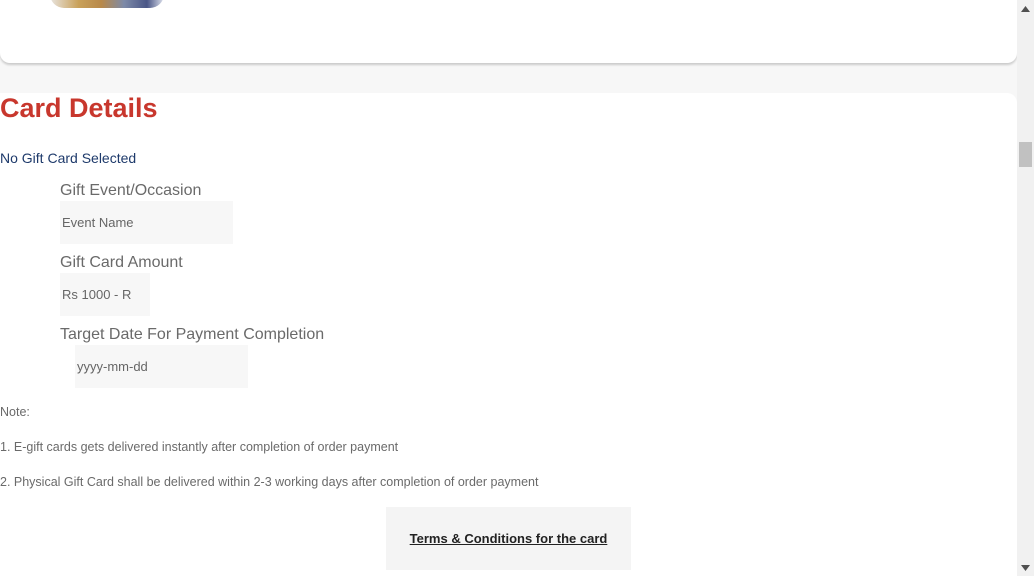 This screenshot has width=1034, height=576. Describe the element at coordinates (15, 412) in the screenshot. I see `note-heading: Note:` at that location.